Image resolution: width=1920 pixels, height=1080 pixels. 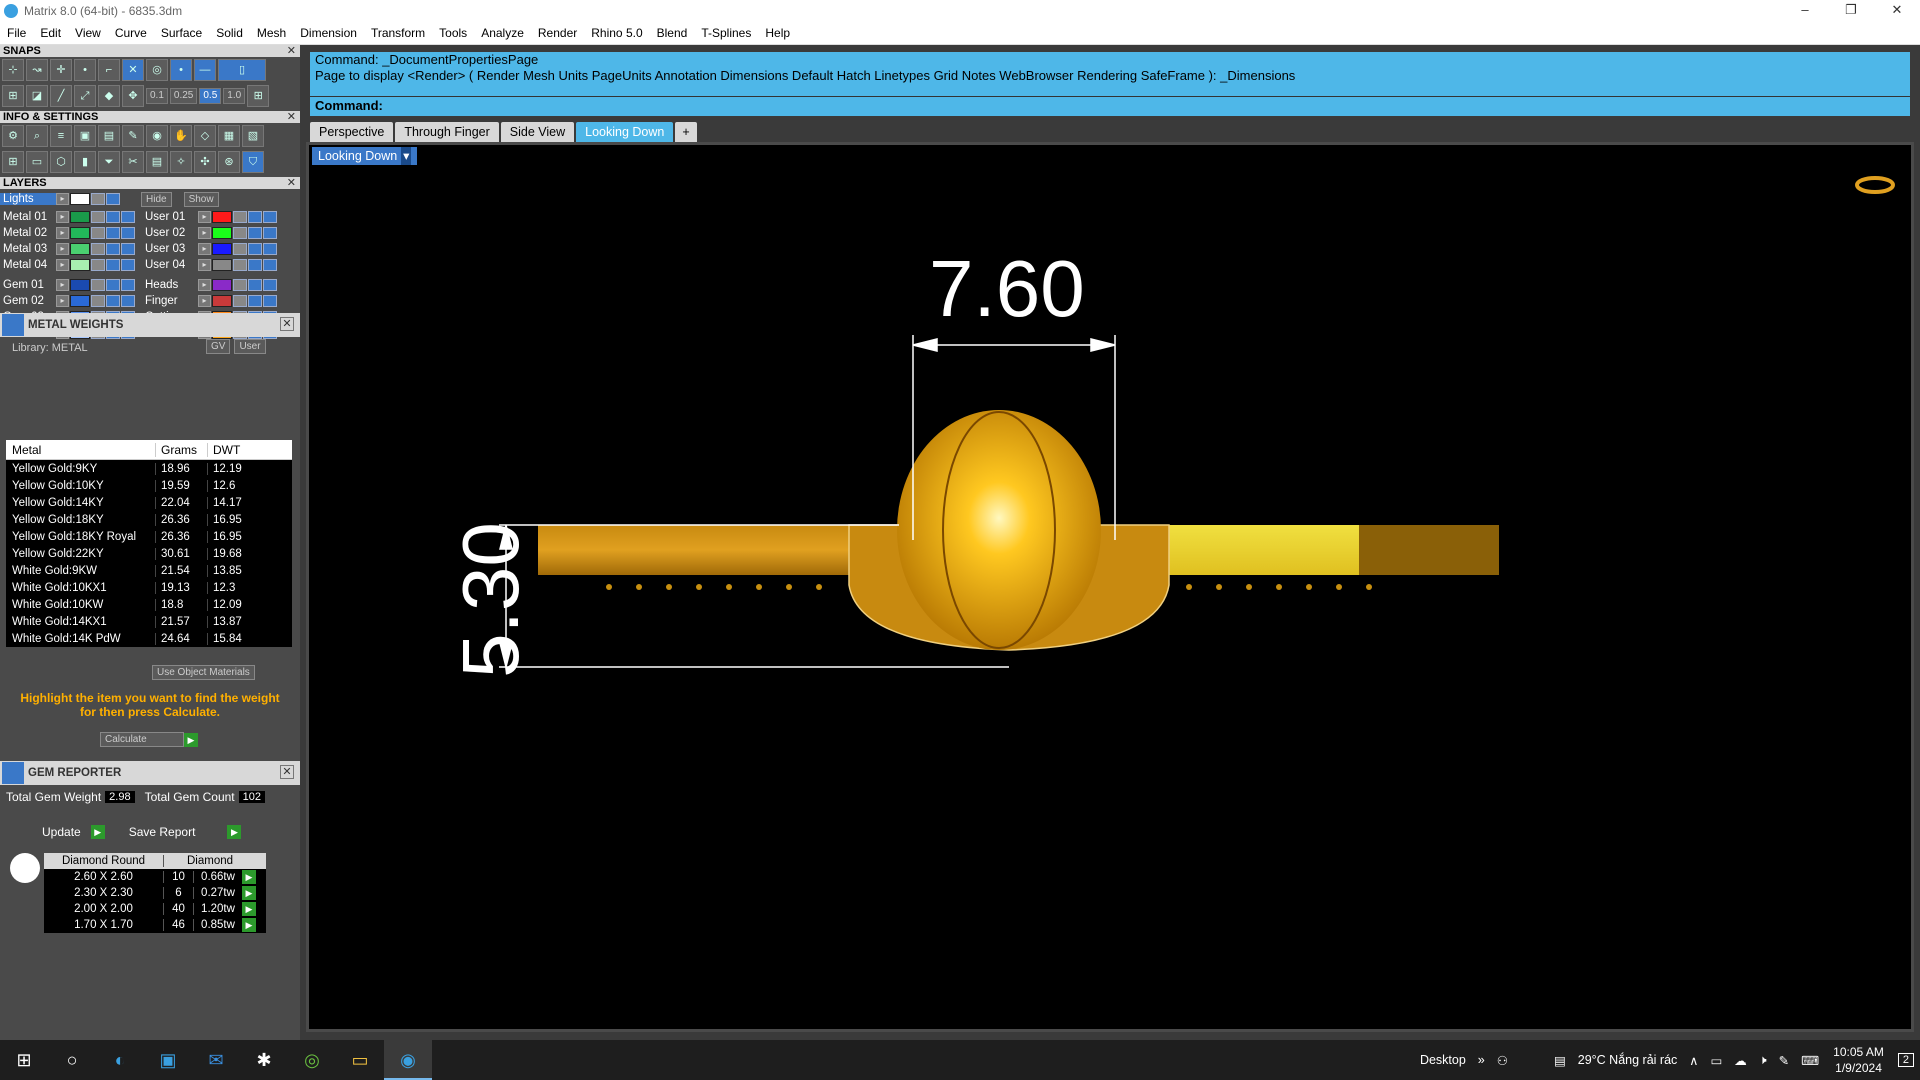 I want to click on menu-blend: Blend, so click(x=672, y=33).